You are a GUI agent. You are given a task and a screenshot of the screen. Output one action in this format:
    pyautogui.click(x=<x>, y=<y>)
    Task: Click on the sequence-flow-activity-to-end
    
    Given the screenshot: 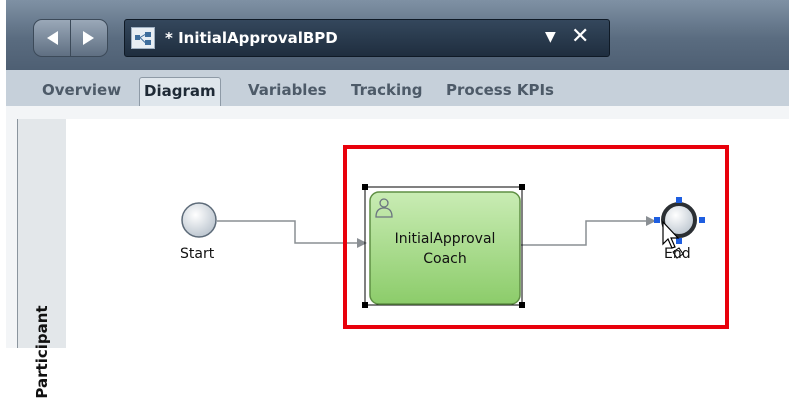 What is the action you would take?
    pyautogui.click(x=585, y=233)
    